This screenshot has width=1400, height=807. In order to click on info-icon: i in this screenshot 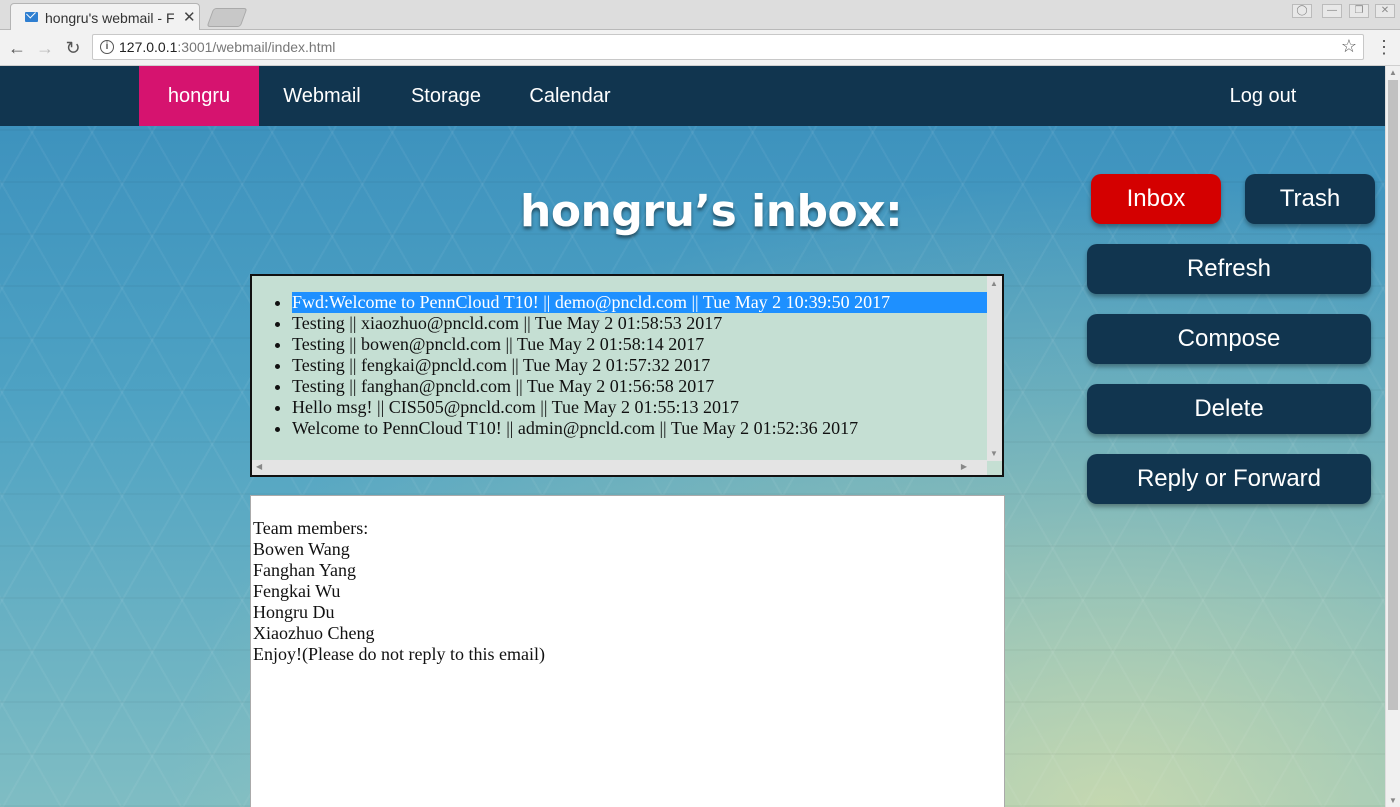, I will do `click(107, 47)`.